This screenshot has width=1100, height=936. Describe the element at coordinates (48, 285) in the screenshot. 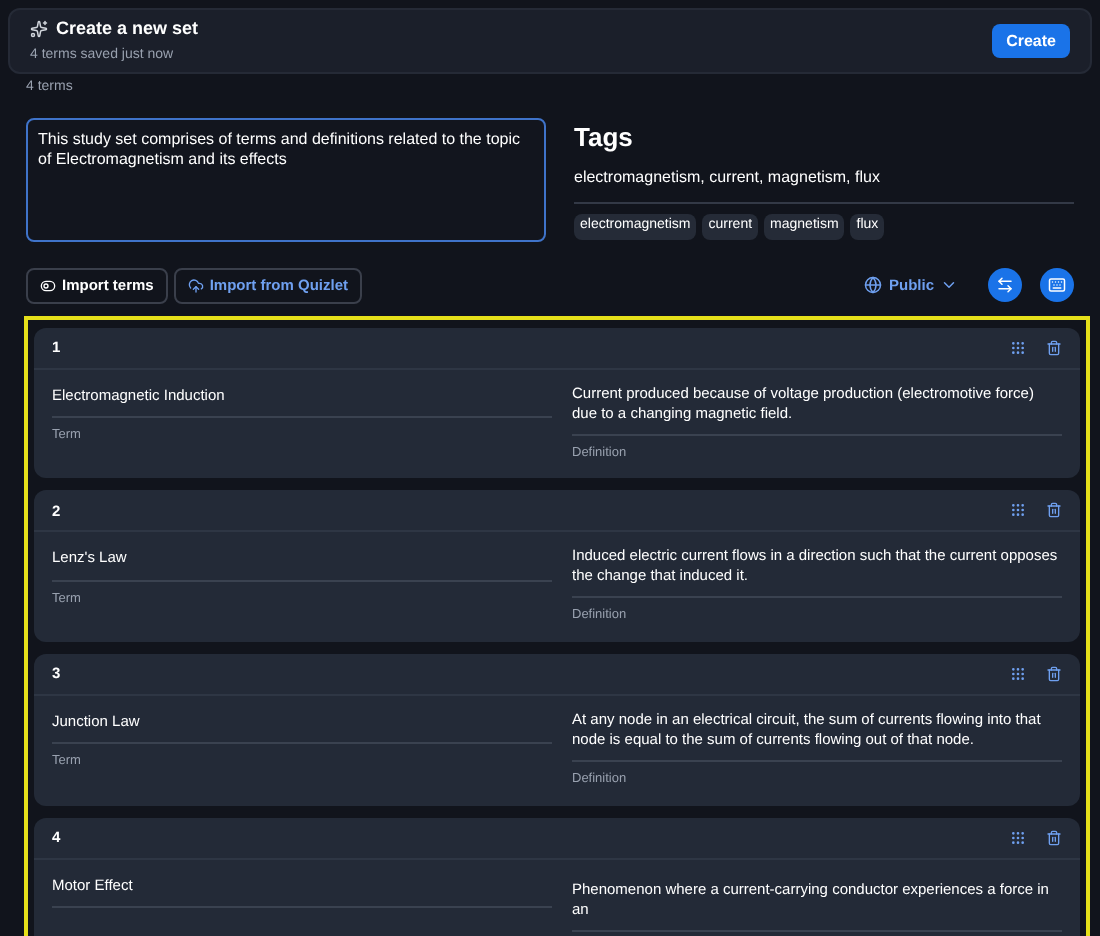

I see `toggle-icon` at that location.